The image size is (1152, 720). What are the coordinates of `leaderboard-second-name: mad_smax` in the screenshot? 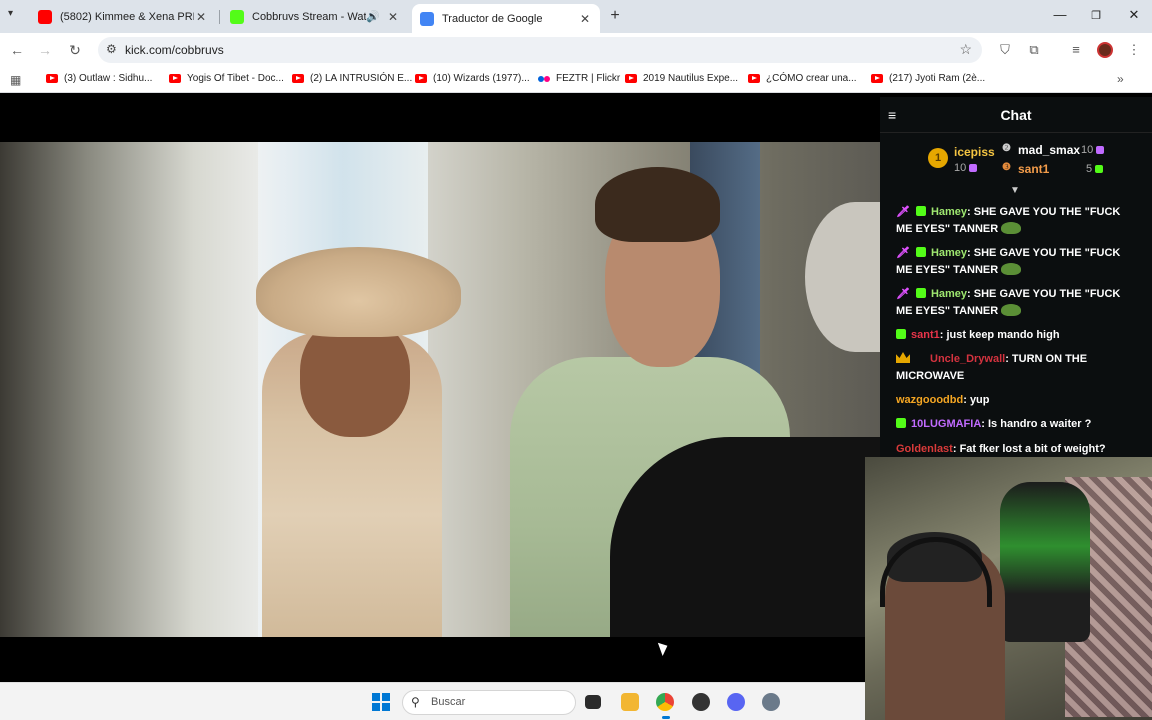 It's located at (1049, 150).